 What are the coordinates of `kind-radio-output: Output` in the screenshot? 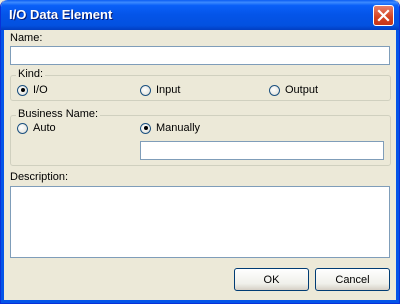 It's located at (293, 90).